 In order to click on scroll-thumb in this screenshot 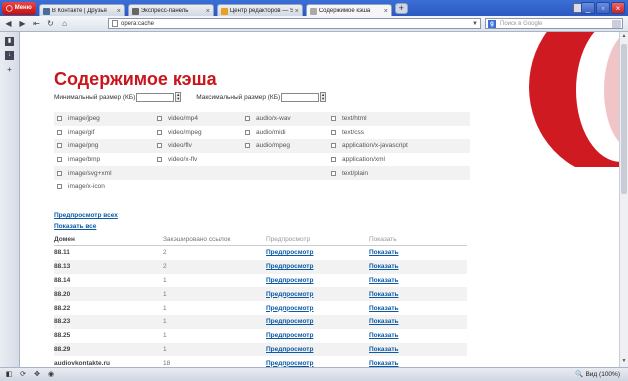, I will do `click(624, 119)`.